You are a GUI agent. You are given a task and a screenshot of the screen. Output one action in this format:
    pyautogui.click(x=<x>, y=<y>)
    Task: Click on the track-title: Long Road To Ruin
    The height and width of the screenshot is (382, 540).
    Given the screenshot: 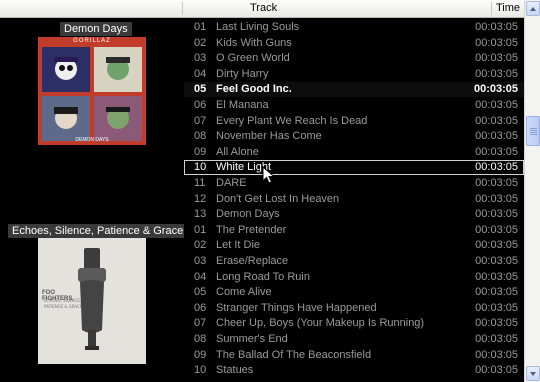 What is the action you would take?
    pyautogui.click(x=263, y=276)
    